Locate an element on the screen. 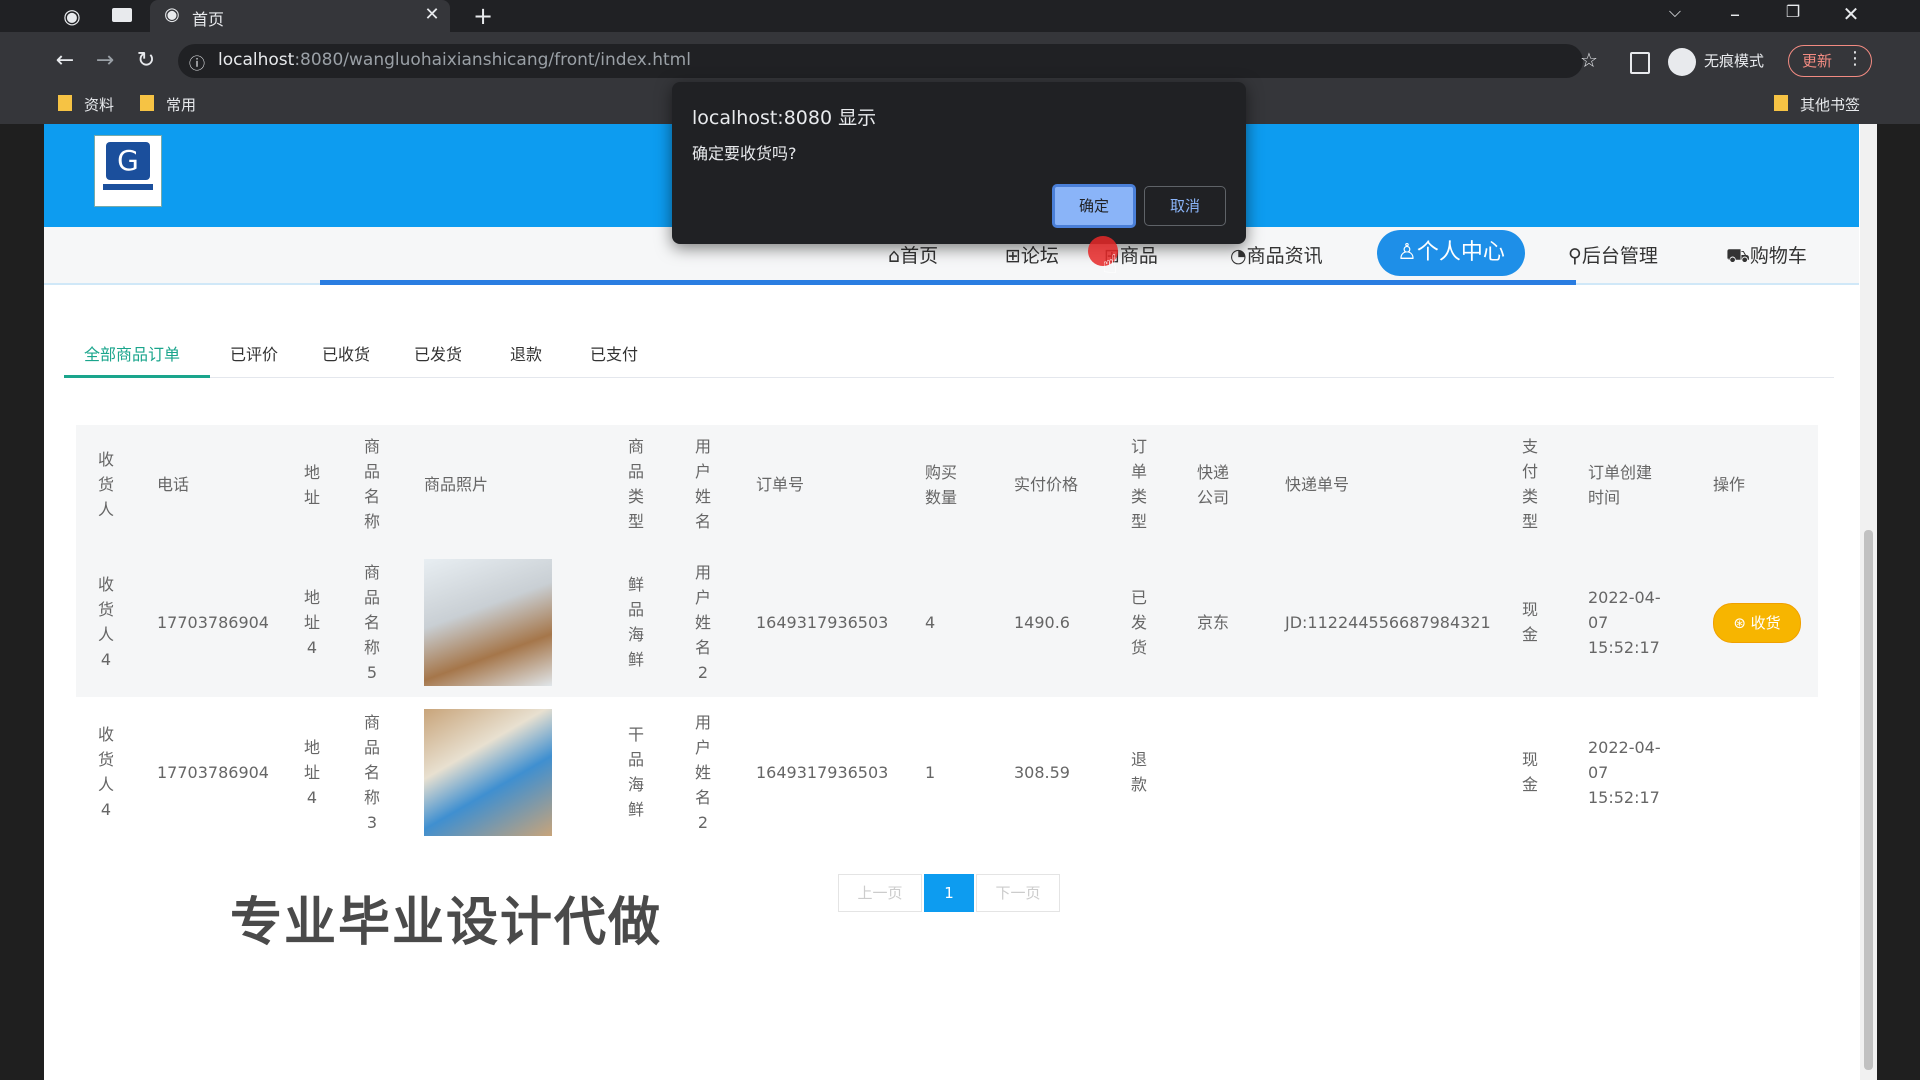  tab-search-icon is located at coordinates (122, 15).